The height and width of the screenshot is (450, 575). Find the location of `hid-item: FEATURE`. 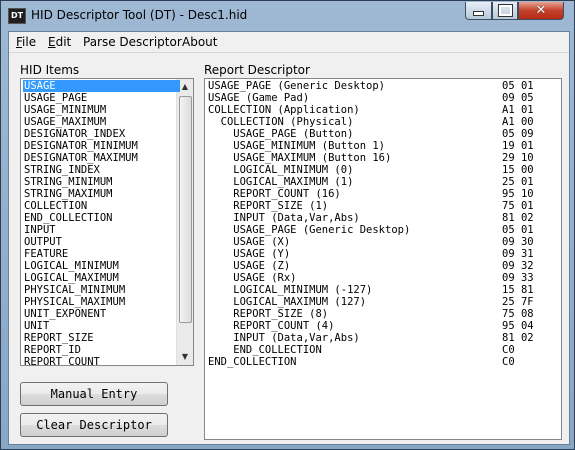

hid-item: FEATURE is located at coordinates (101, 254).